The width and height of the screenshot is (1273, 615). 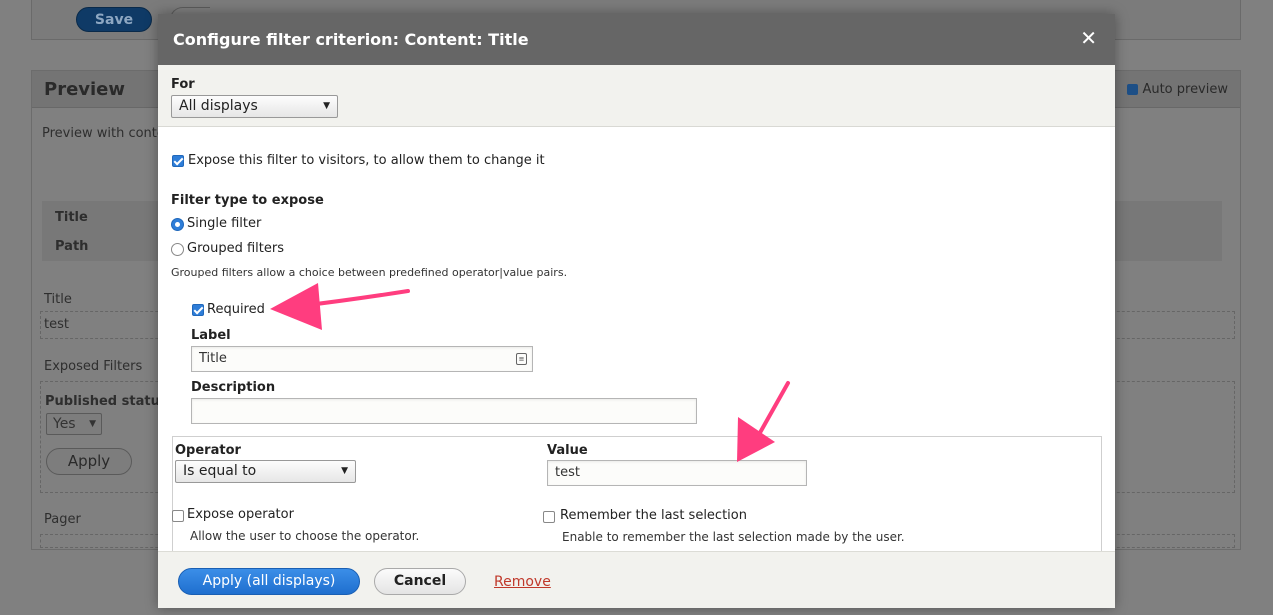 What do you see at coordinates (636, 579) in the screenshot?
I see `dialog-footer: Apply (all displays) Cancel Remove` at bounding box center [636, 579].